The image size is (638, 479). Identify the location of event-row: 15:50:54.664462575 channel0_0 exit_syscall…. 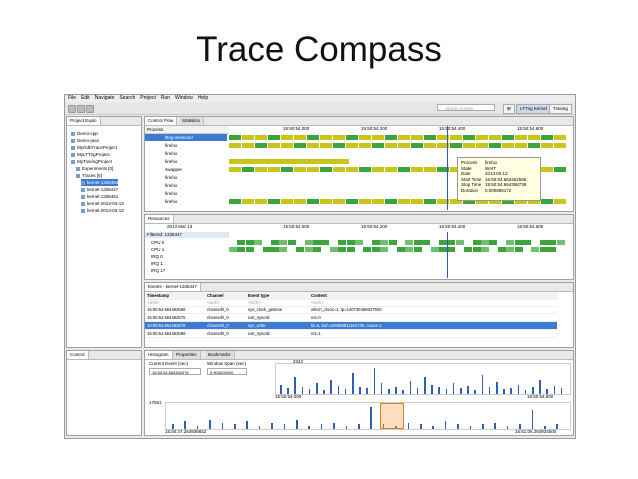
(351, 318).